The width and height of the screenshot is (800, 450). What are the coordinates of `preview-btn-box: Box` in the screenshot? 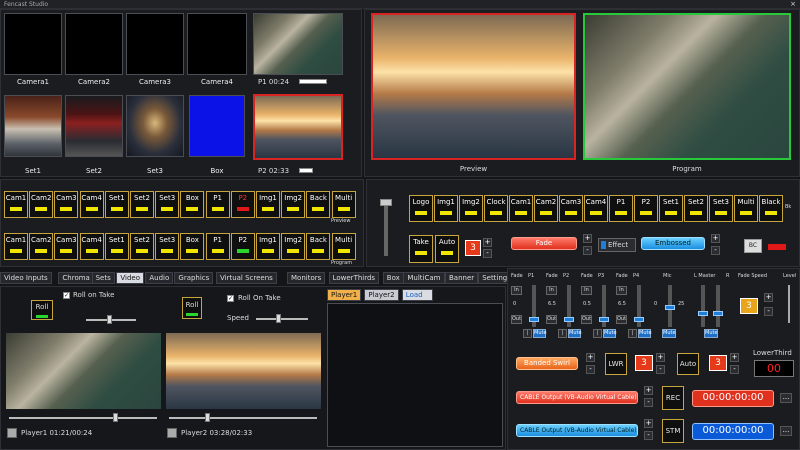 It's located at (192, 246).